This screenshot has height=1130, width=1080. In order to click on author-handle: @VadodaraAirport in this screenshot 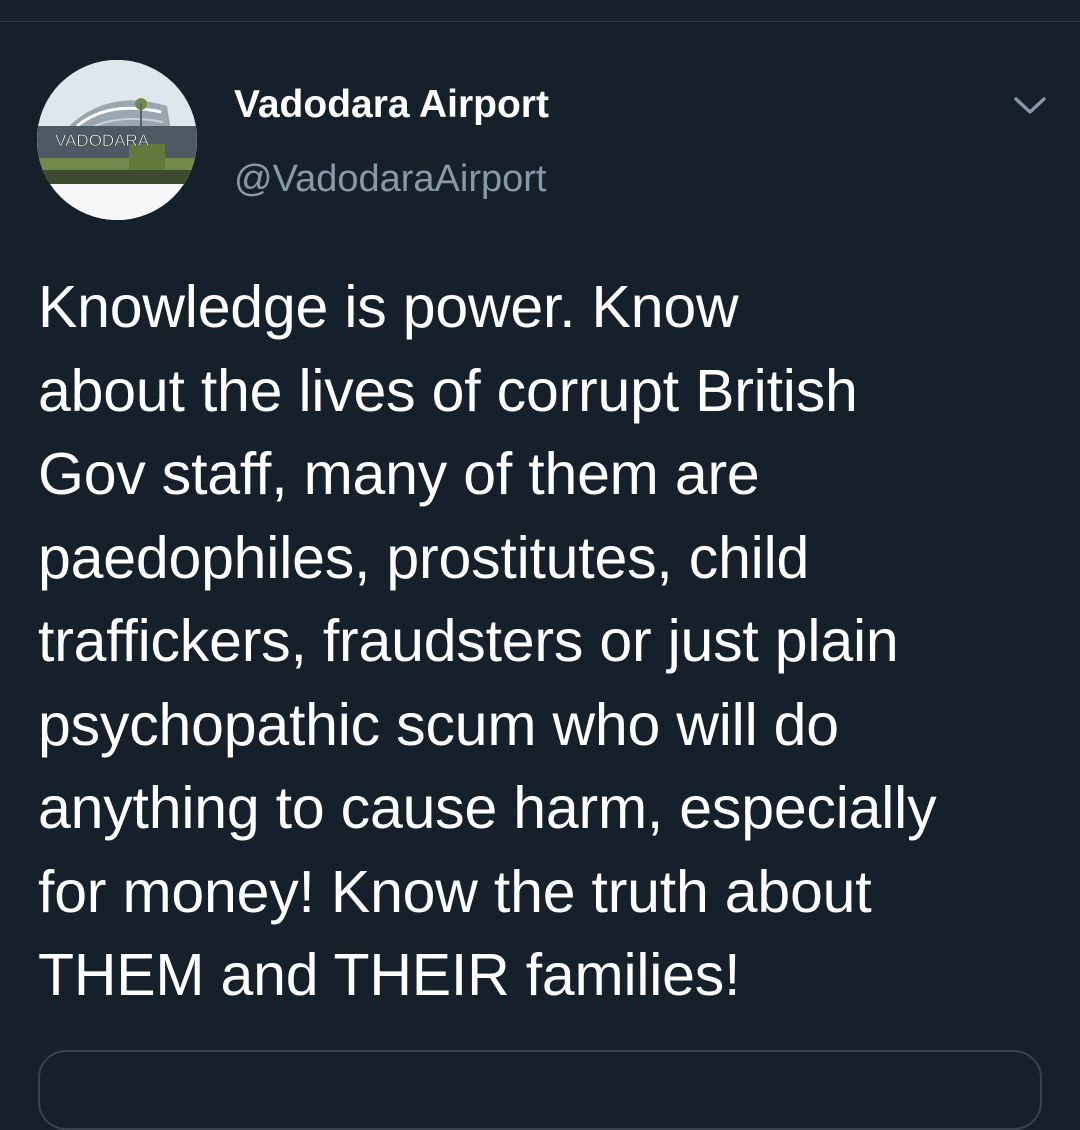, I will do `click(390, 179)`.